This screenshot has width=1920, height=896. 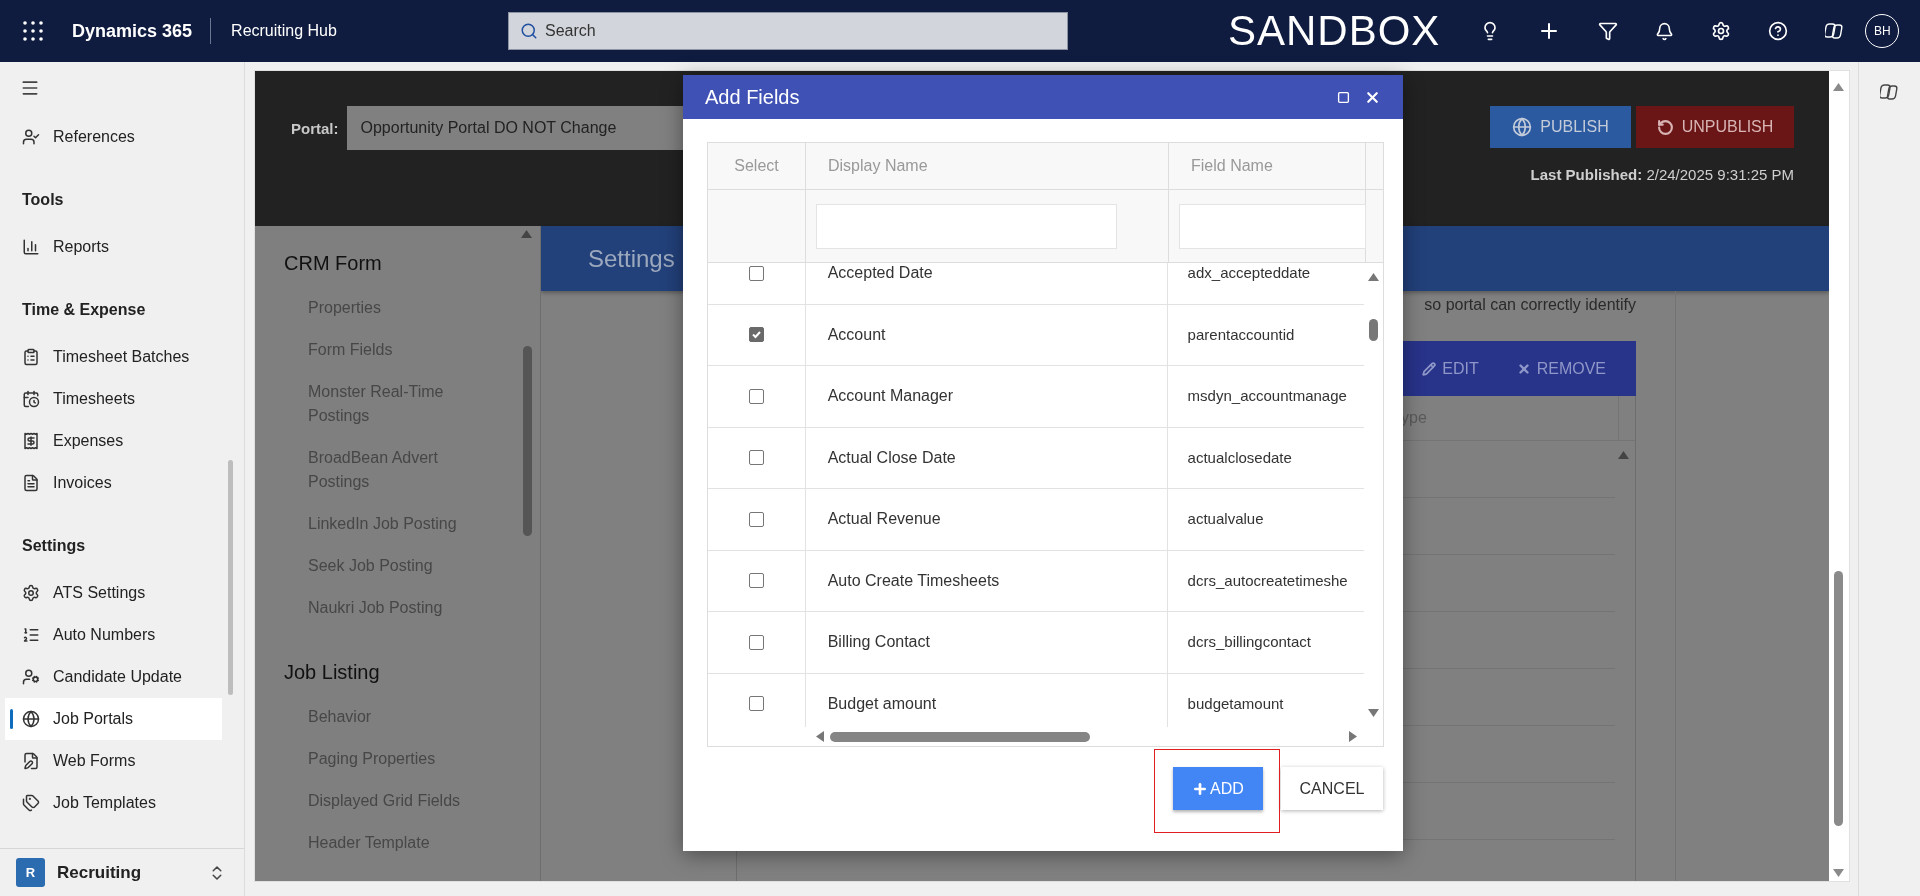 I want to click on edit-button: EDIT, so click(x=1450, y=368).